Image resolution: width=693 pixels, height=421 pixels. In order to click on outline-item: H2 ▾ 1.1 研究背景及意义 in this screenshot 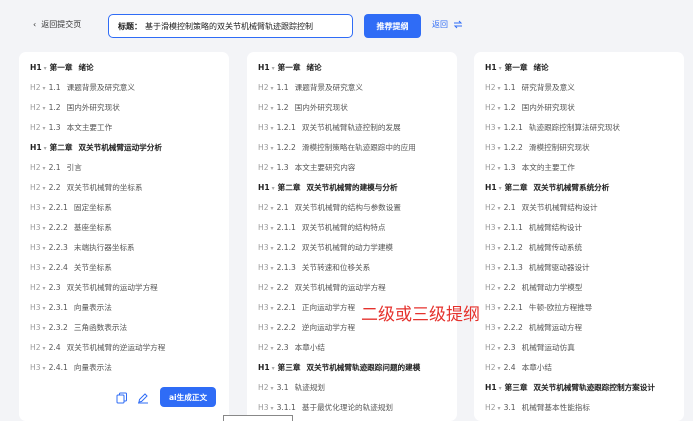, I will do `click(579, 88)`.